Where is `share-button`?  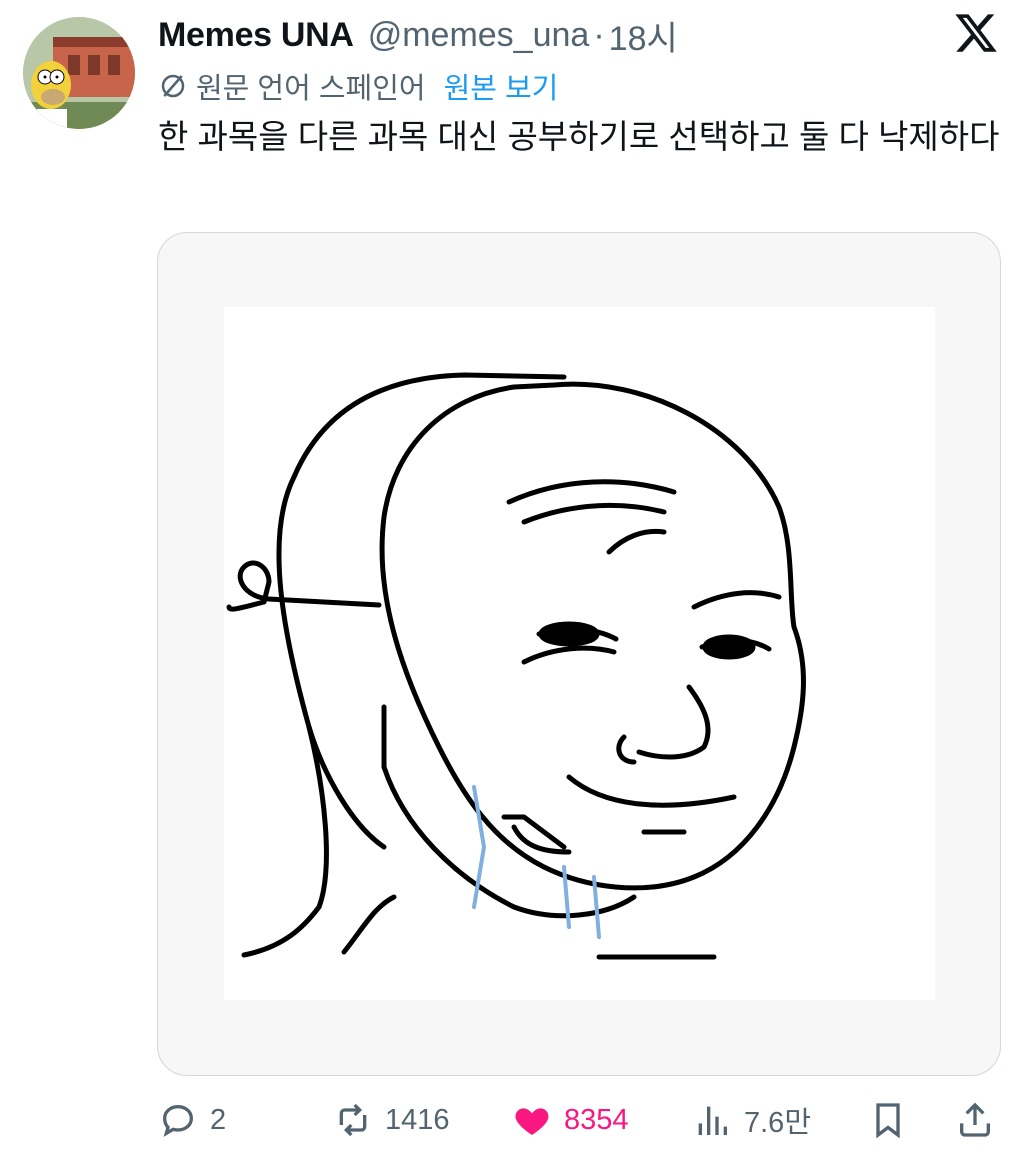 share-button is located at coordinates (975, 1120).